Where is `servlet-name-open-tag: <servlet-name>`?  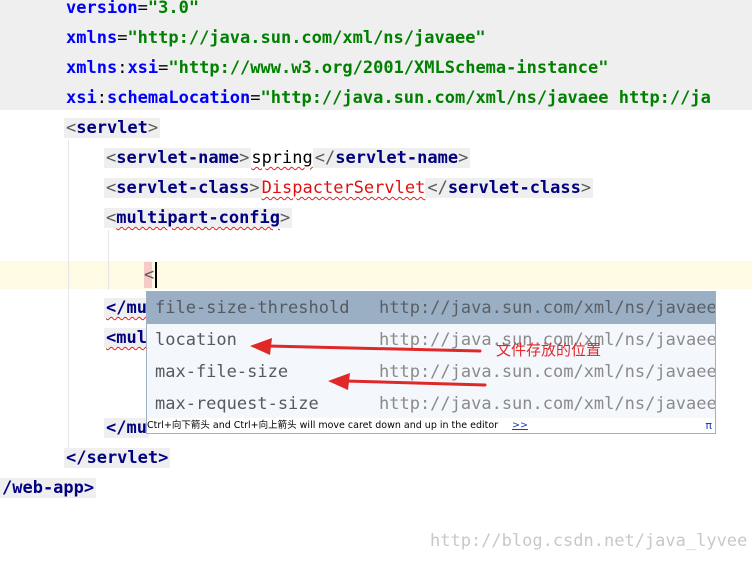 servlet-name-open-tag: <servlet-name> is located at coordinates (178, 158).